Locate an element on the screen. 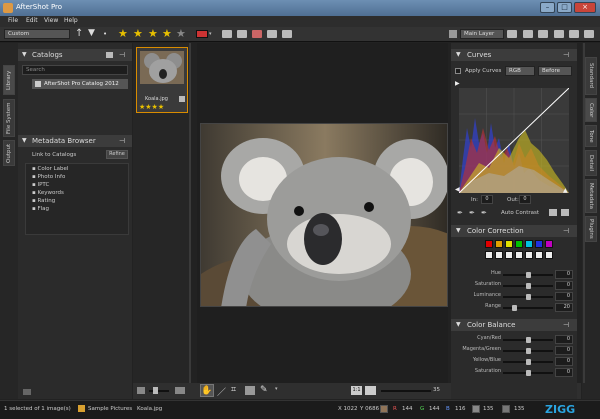 The height and width of the screenshot is (419, 600). thumb-size-slider is located at coordinates (159, 391).